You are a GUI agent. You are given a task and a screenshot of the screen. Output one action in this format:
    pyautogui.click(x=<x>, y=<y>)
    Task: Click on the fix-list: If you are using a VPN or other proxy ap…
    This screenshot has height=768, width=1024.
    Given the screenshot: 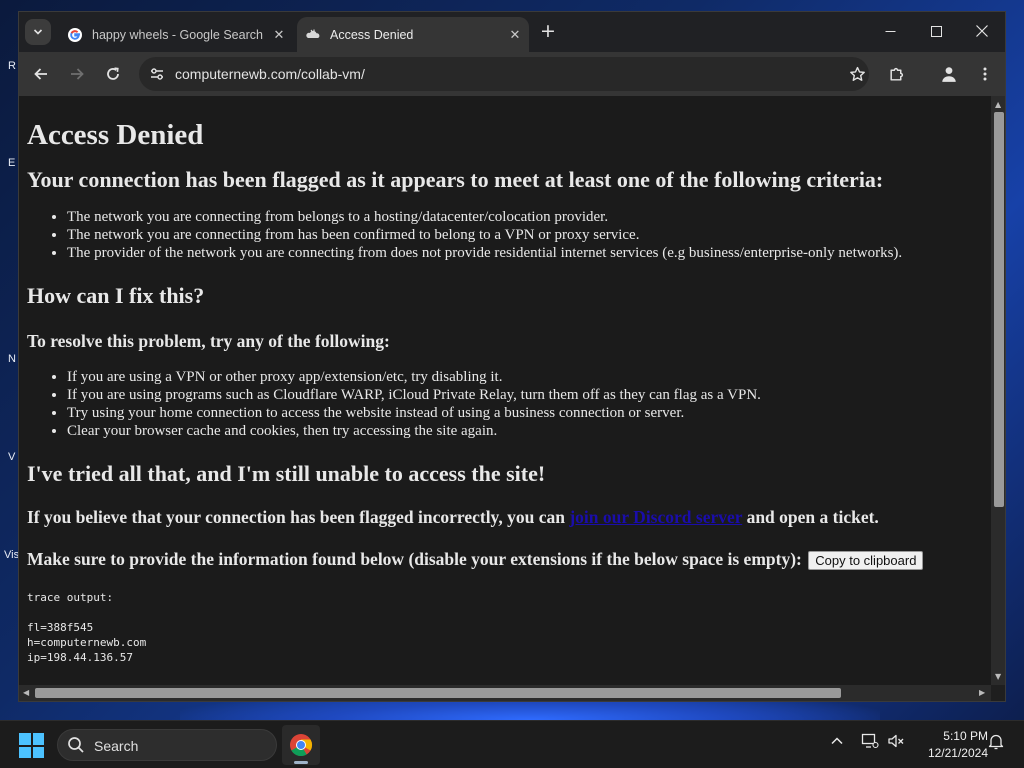 What is the action you would take?
    pyautogui.click(x=525, y=404)
    